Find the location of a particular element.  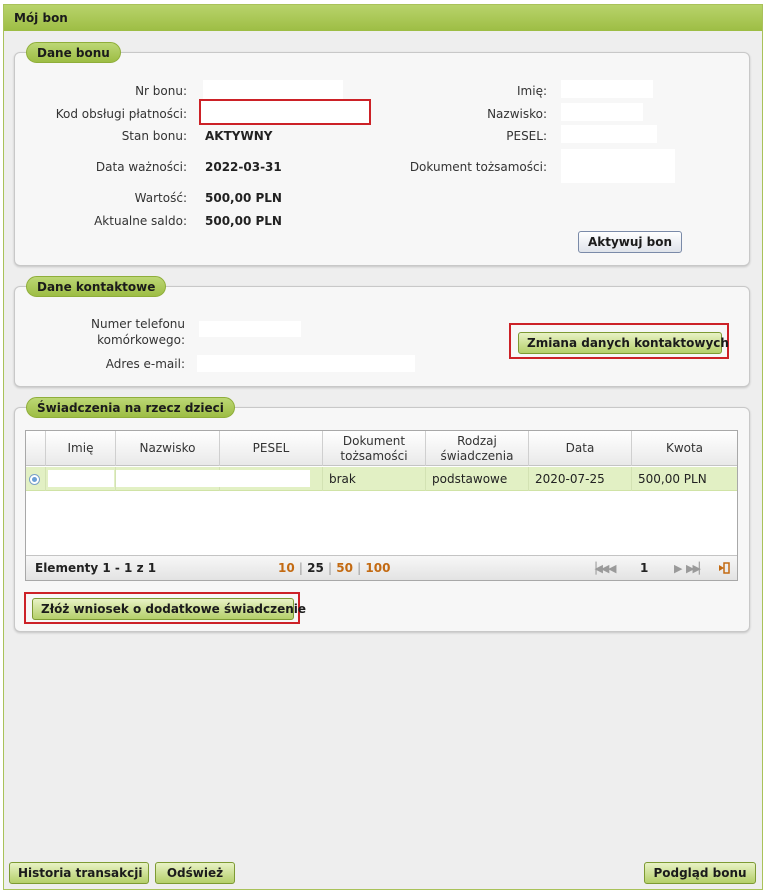

first-name-label: Imię: is located at coordinates (532, 91).